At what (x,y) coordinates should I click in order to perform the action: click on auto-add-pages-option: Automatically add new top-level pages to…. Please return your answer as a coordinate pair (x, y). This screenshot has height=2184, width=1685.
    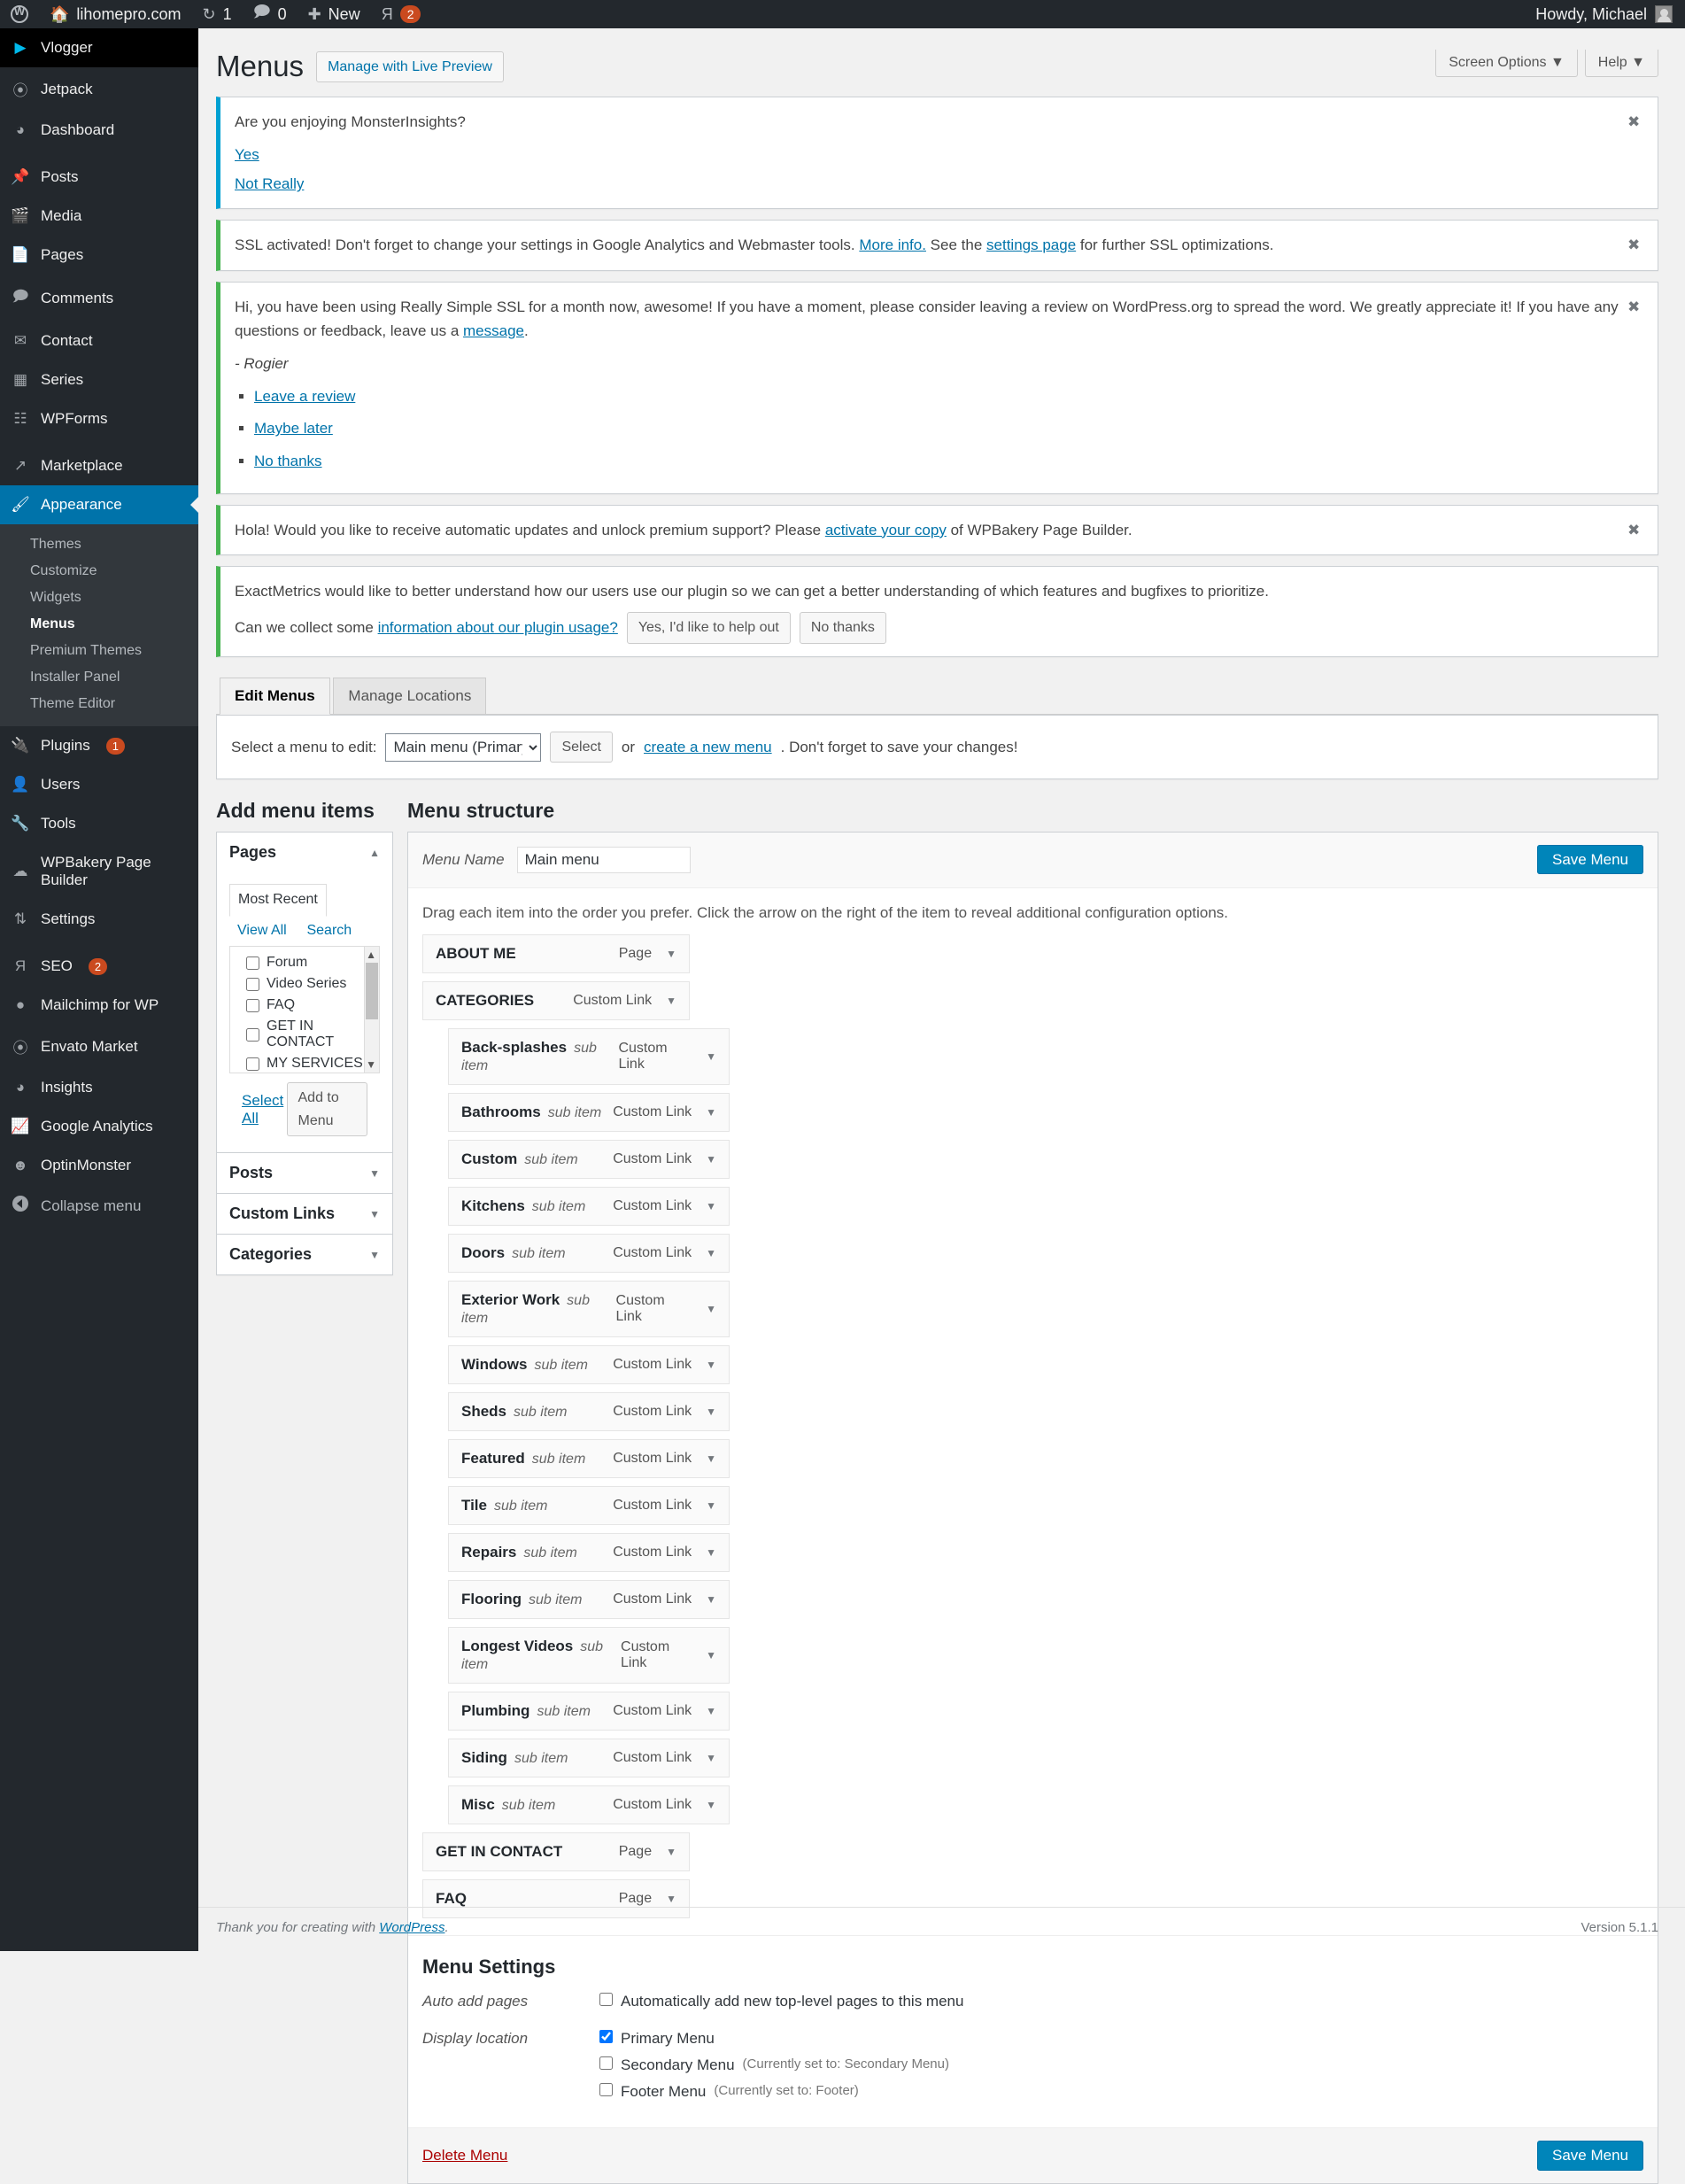
    Looking at the image, I should click on (781, 2001).